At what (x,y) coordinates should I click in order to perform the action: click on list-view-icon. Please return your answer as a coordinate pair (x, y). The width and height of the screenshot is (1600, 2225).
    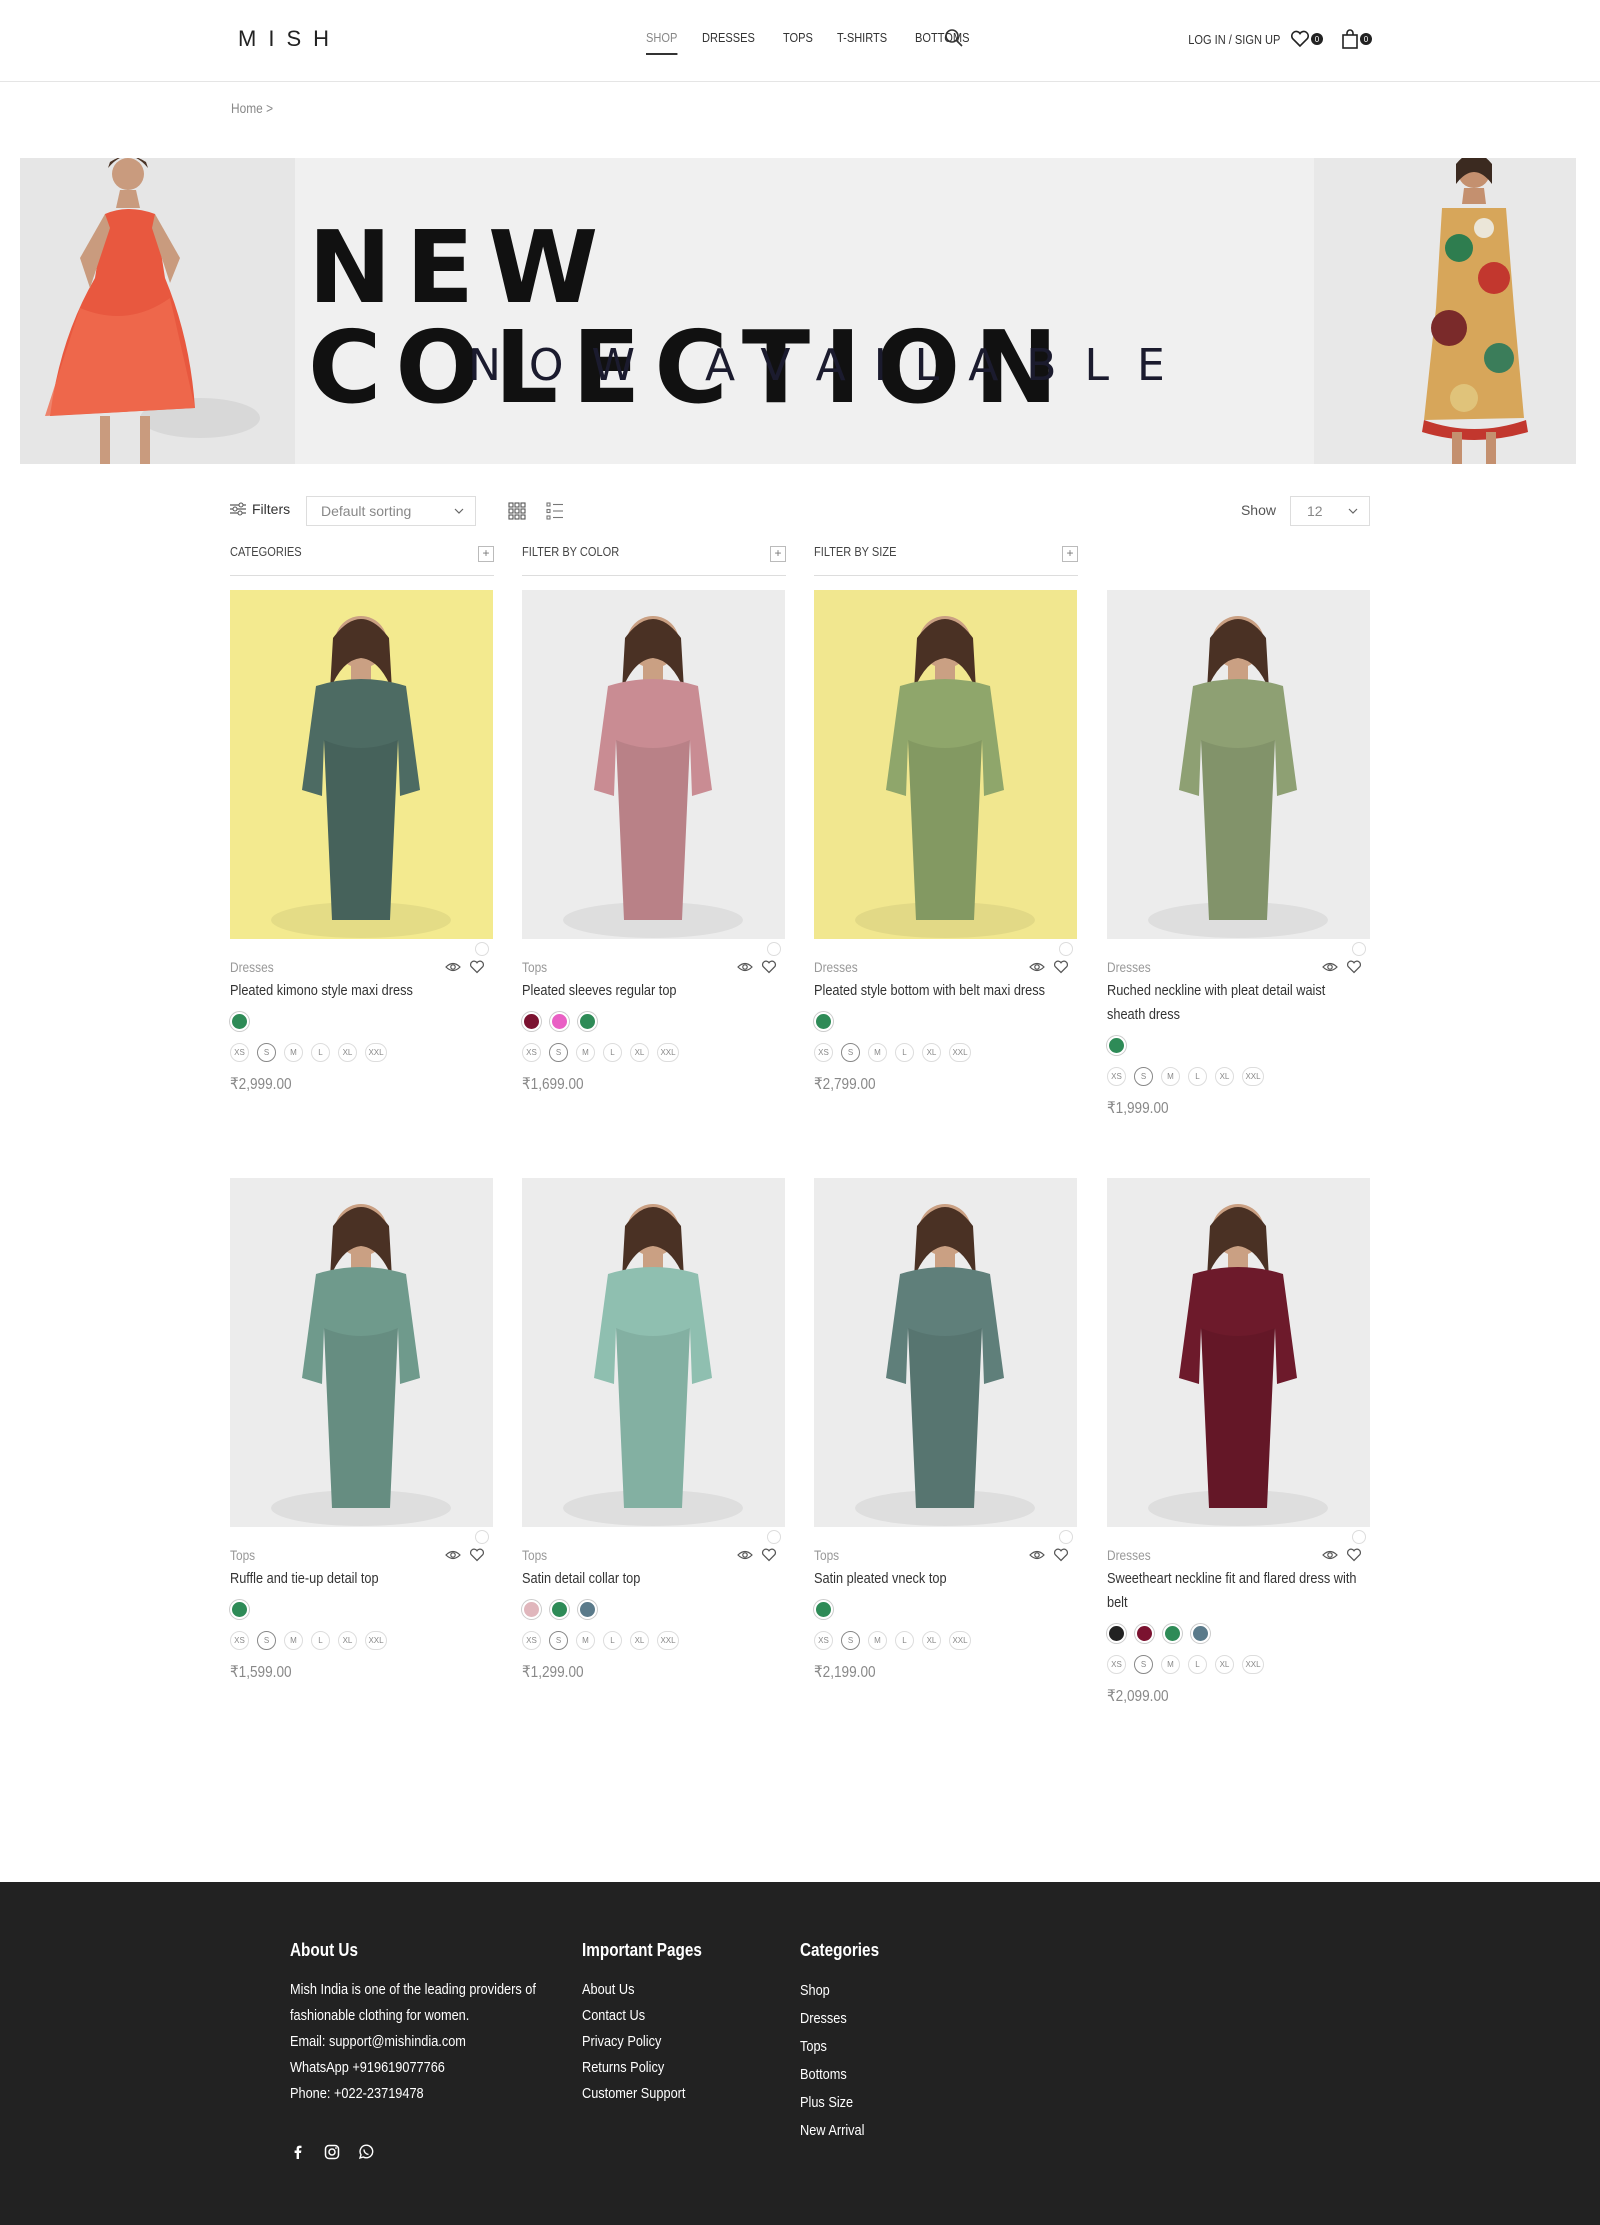
    Looking at the image, I should click on (555, 511).